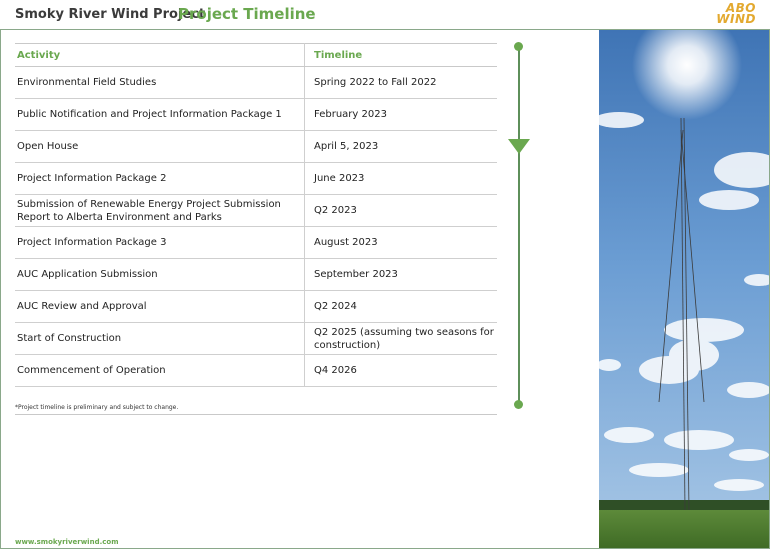 Image resolution: width=770 pixels, height=549 pixels. Describe the element at coordinates (400, 114) in the screenshot. I see `timeline-cell: February 2023` at that location.